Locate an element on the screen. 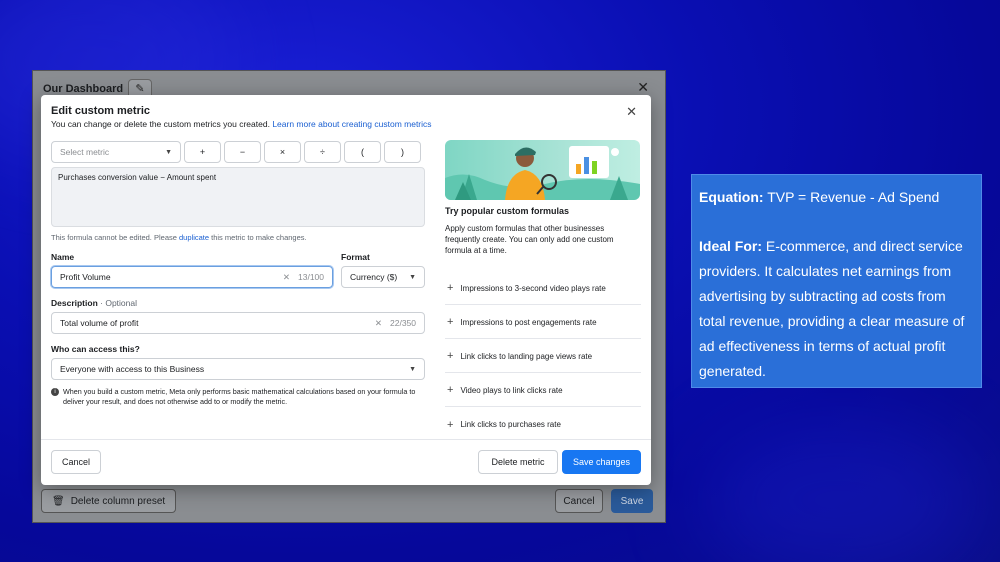 The width and height of the screenshot is (1000, 562). dashboard-save-button: Save is located at coordinates (632, 501).